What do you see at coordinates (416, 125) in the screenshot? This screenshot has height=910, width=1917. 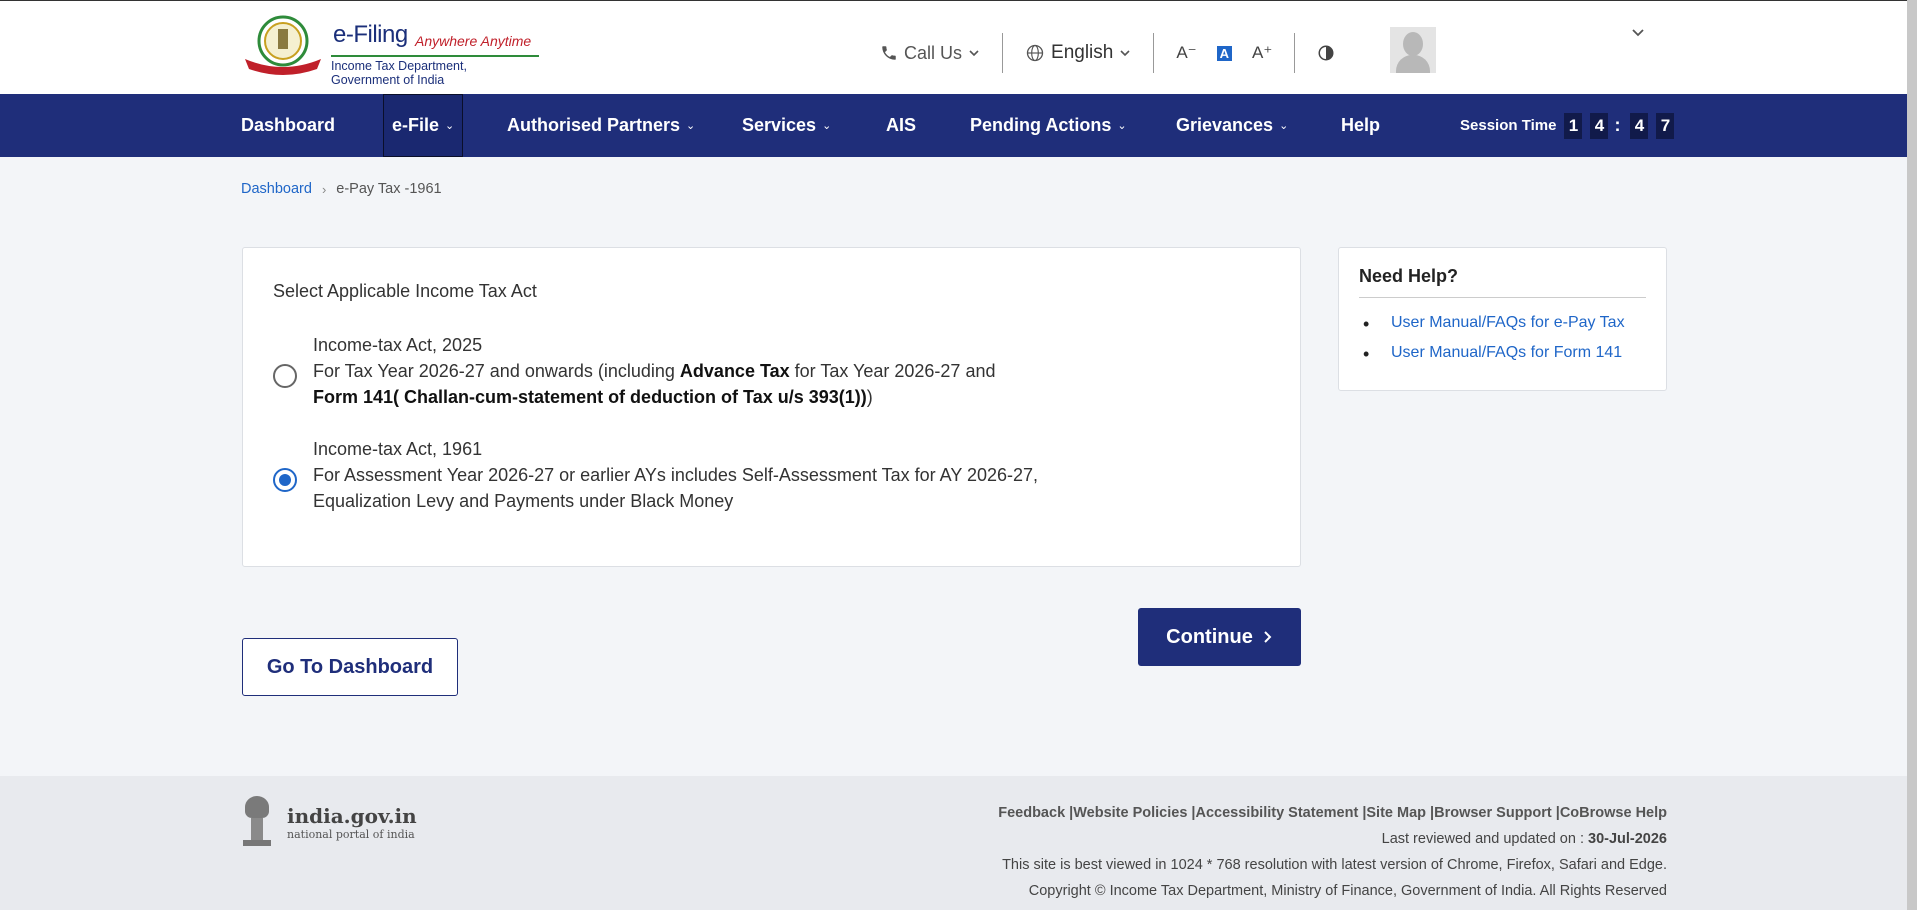 I see `nav-label: e-File` at bounding box center [416, 125].